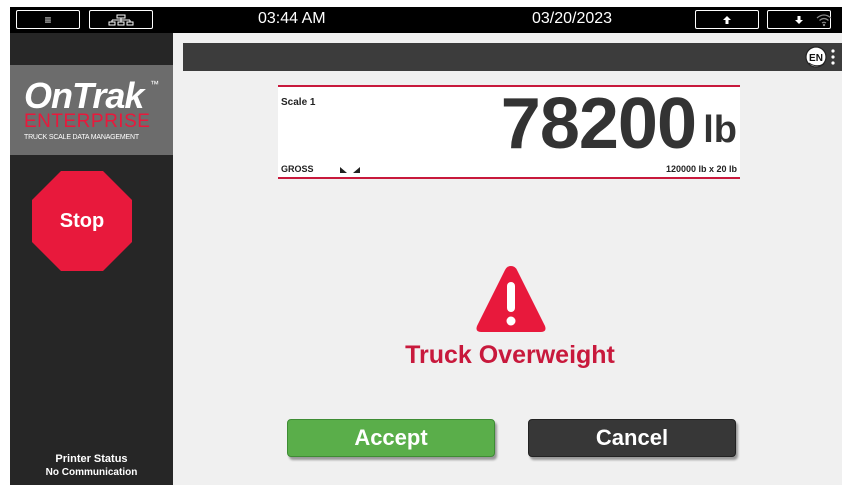 This screenshot has height=487, width=844. Describe the element at coordinates (426, 20) in the screenshot. I see `top-bar: ≡ 03:44 AM 03/20/2023` at that location.